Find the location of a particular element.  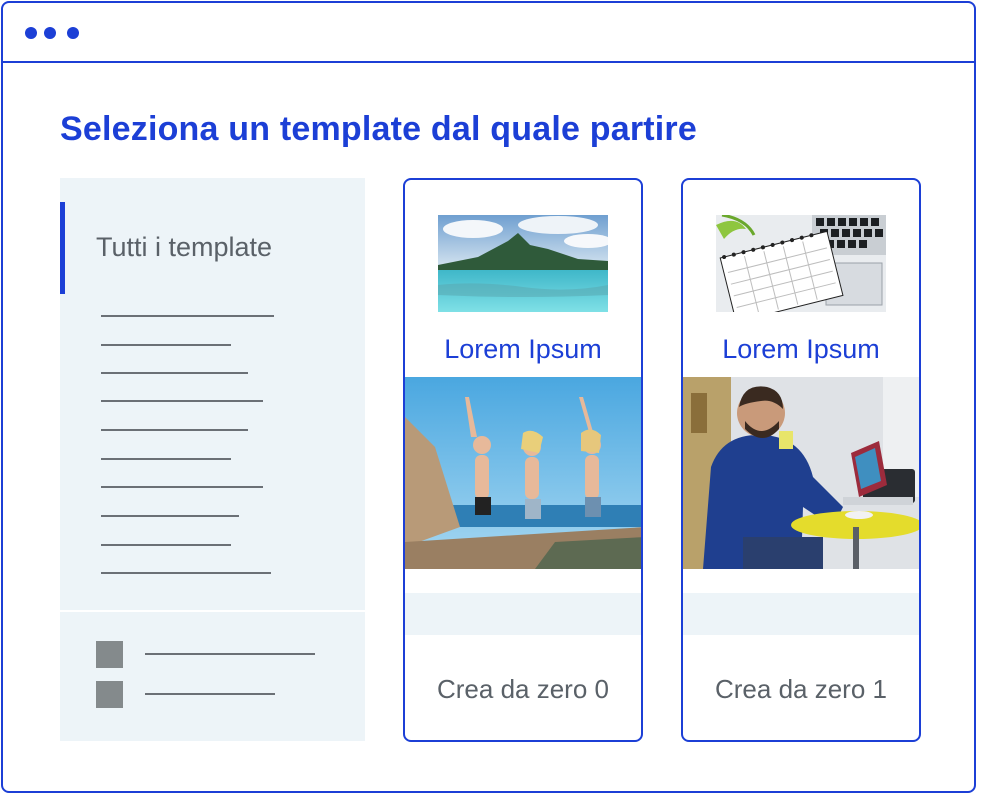

tropical-island-image is located at coordinates (523, 263).